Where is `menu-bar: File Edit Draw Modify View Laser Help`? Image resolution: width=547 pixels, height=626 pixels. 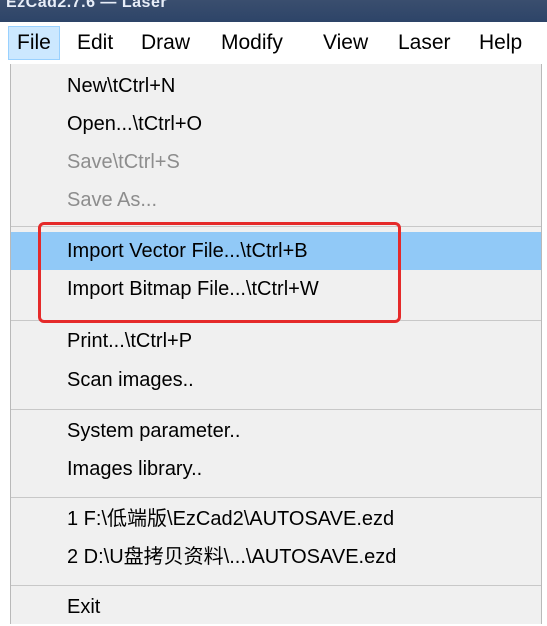
menu-bar: File Edit Draw Modify View Laser Help is located at coordinates (273, 43).